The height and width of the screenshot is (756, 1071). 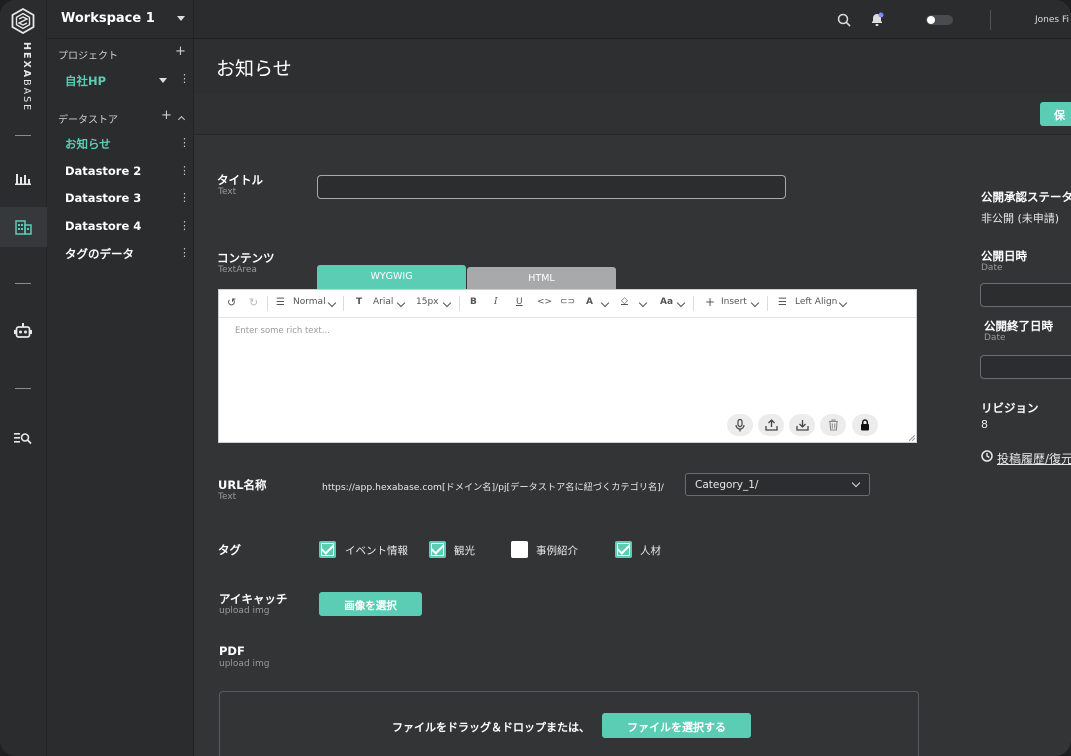 What do you see at coordinates (23, 178) in the screenshot?
I see `chart-icon` at bounding box center [23, 178].